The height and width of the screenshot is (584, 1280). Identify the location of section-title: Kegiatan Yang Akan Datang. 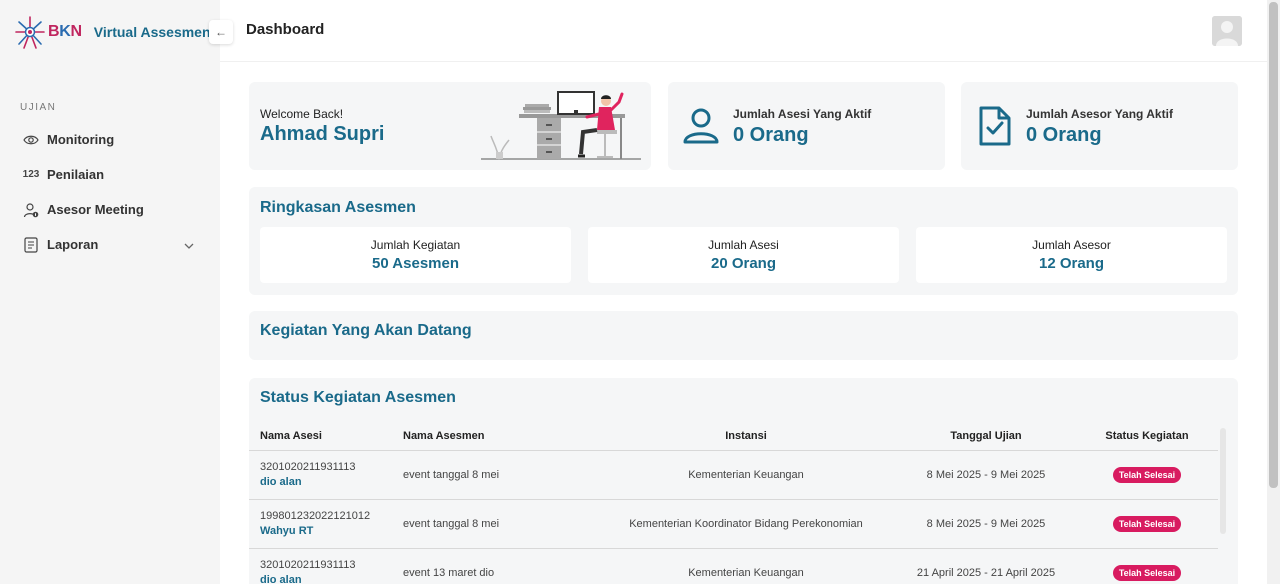
(366, 330).